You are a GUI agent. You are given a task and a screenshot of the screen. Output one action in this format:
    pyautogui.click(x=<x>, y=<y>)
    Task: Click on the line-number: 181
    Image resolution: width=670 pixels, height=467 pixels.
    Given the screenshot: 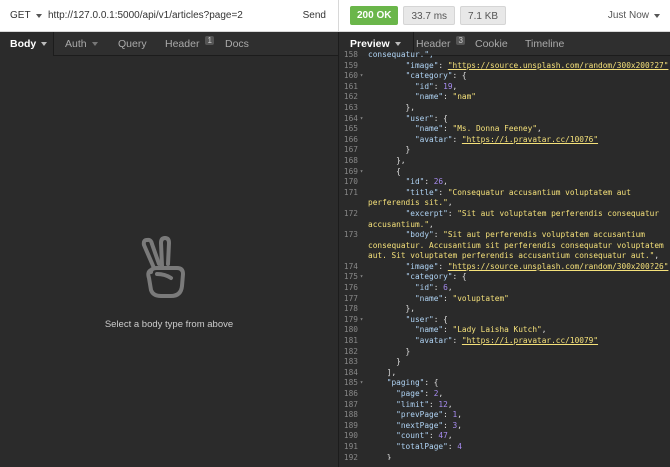 What is the action you would take?
    pyautogui.click(x=350, y=341)
    